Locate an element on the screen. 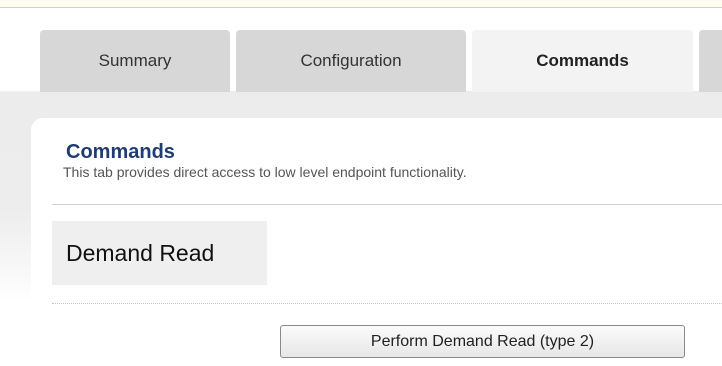  notice-strip is located at coordinates (361, 4).